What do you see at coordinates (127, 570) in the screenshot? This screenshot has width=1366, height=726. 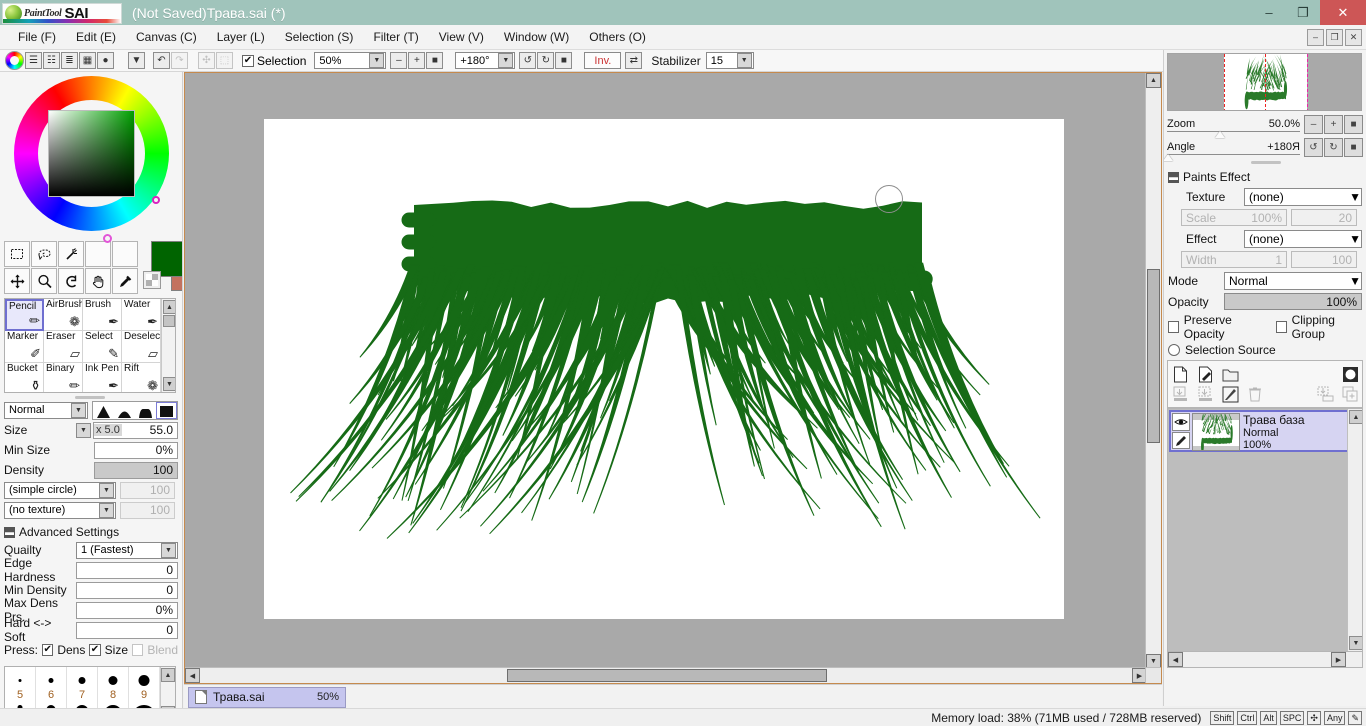 I see `edge-hardness-field: 0` at bounding box center [127, 570].